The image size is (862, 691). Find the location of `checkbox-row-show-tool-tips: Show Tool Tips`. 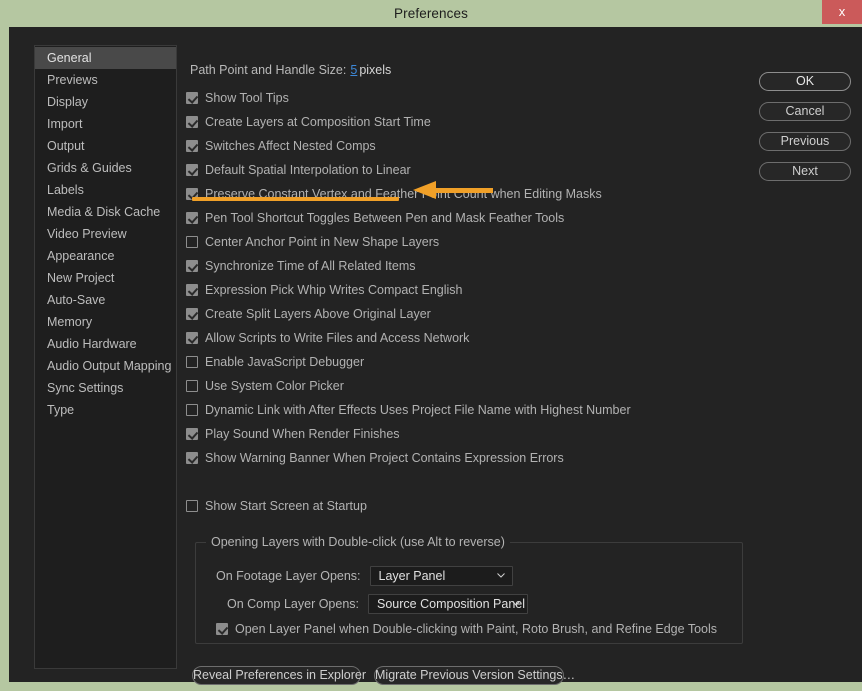

checkbox-row-show-tool-tips: Show Tool Tips is located at coordinates (237, 98).